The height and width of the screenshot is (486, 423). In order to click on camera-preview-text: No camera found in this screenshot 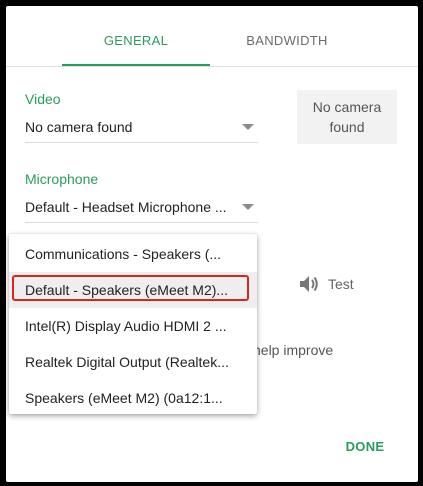, I will do `click(347, 117)`.